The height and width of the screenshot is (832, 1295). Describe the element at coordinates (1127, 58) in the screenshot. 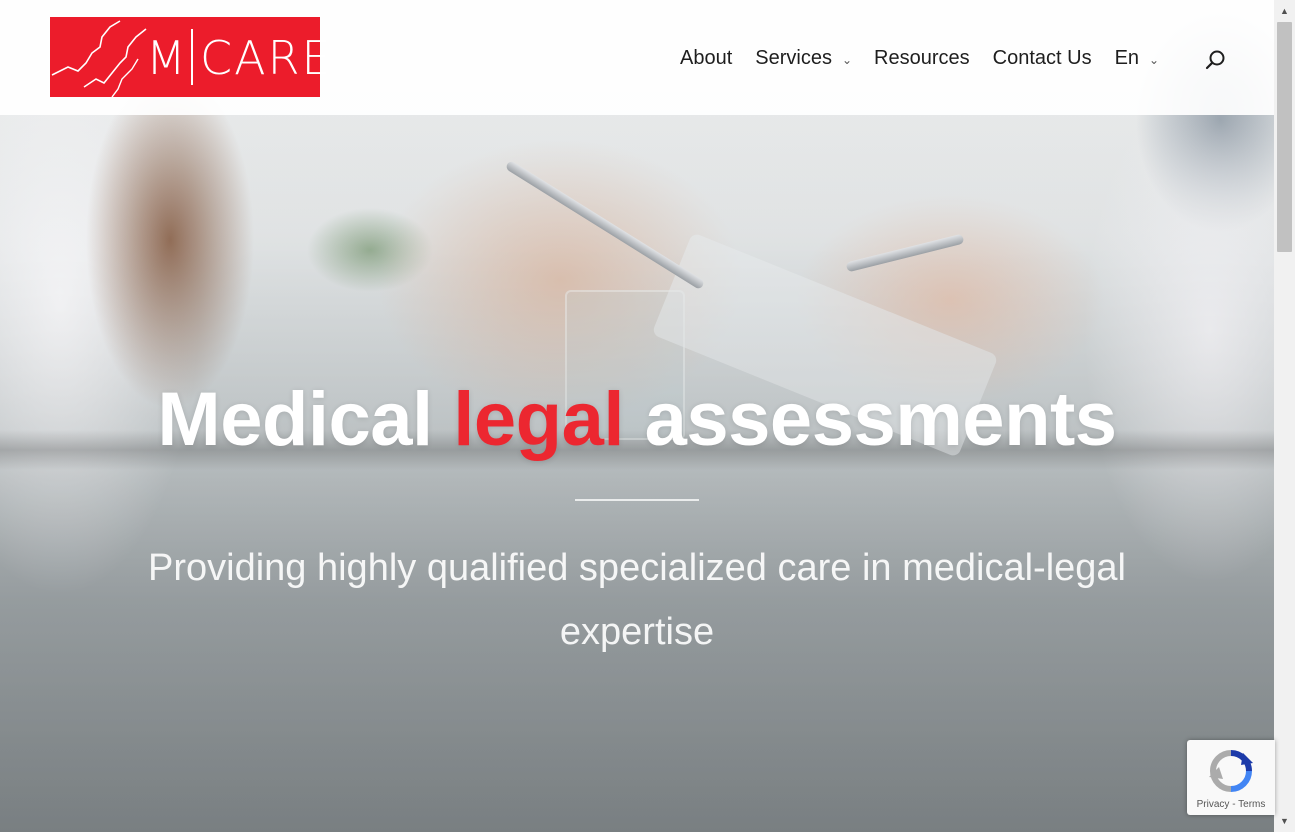

I see `nav-item-label: En` at that location.